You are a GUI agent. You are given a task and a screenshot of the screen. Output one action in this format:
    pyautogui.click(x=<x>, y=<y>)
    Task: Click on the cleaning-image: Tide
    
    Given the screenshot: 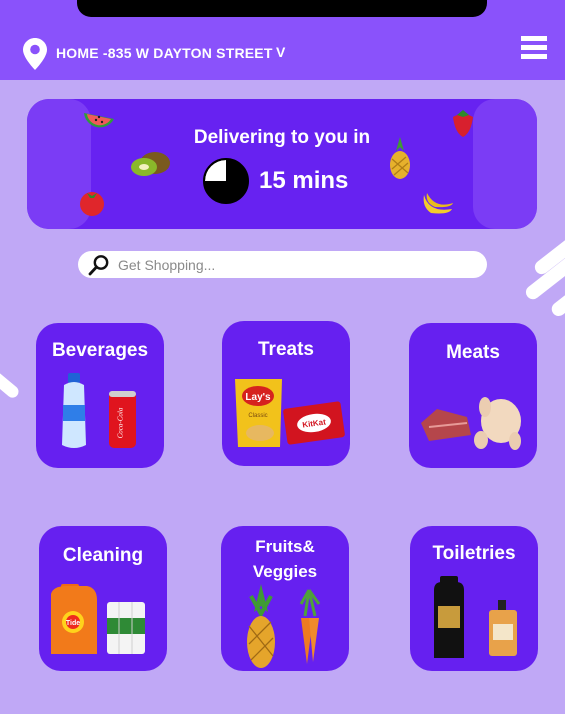 What is the action you would take?
    pyautogui.click(x=98, y=619)
    